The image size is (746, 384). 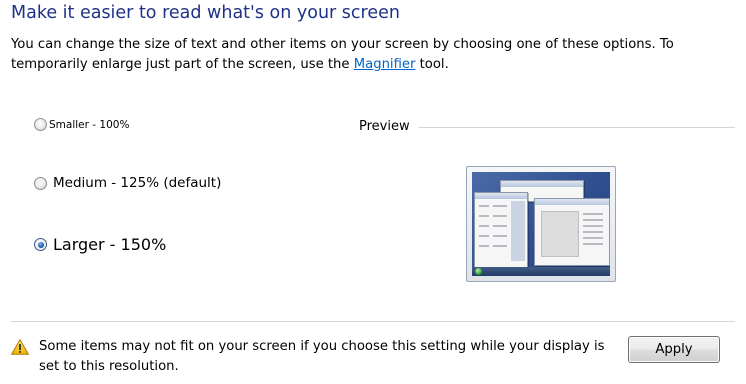 I want to click on preview-label: Preview, so click(x=384, y=126).